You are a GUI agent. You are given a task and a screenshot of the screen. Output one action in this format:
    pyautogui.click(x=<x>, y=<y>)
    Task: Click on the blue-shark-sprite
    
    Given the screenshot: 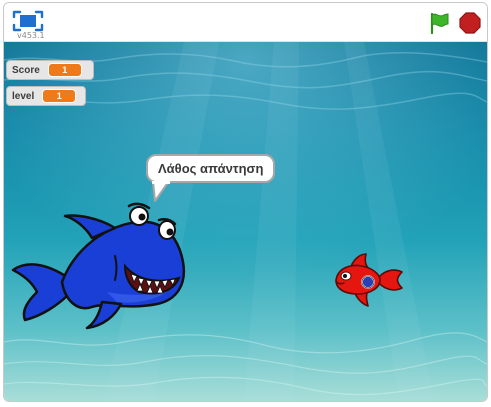 What is the action you would take?
    pyautogui.click(x=99, y=262)
    